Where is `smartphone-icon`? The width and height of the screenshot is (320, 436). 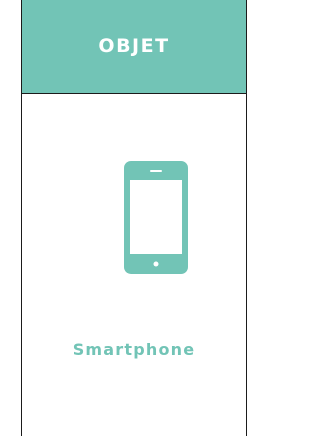 smartphone-icon is located at coordinates (156, 217).